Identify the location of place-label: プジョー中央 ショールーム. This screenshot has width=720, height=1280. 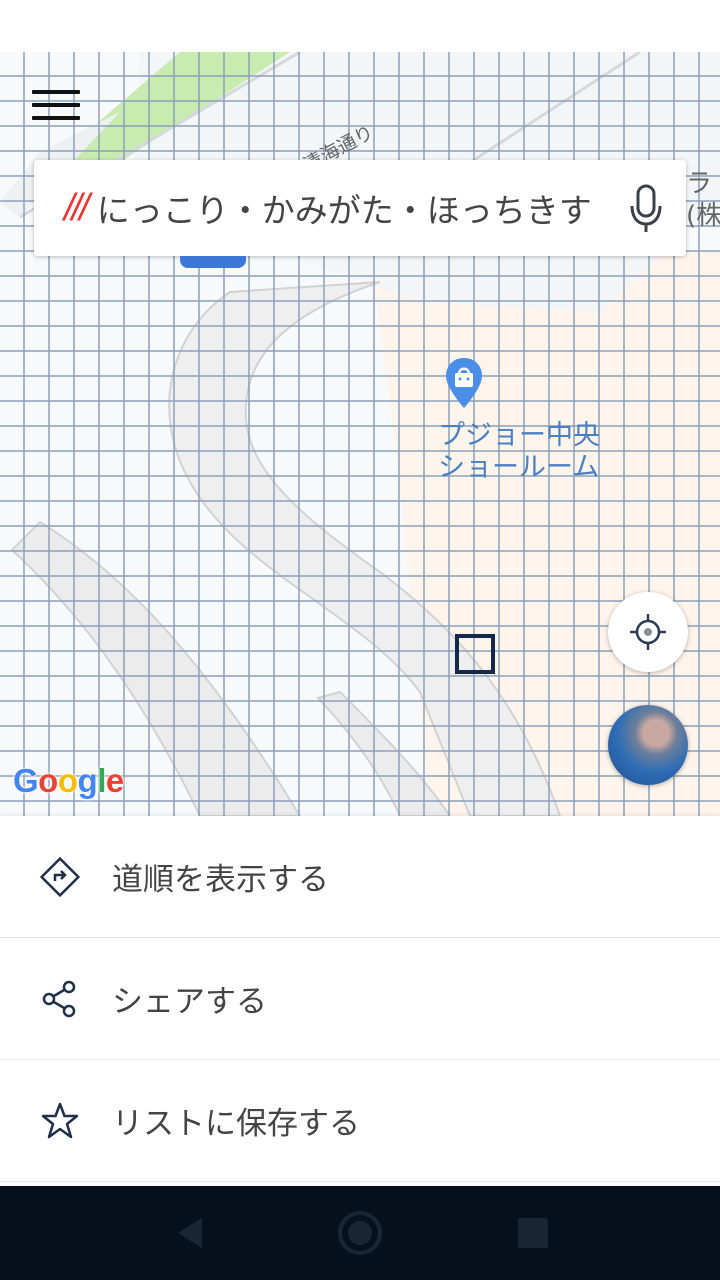
(519, 452).